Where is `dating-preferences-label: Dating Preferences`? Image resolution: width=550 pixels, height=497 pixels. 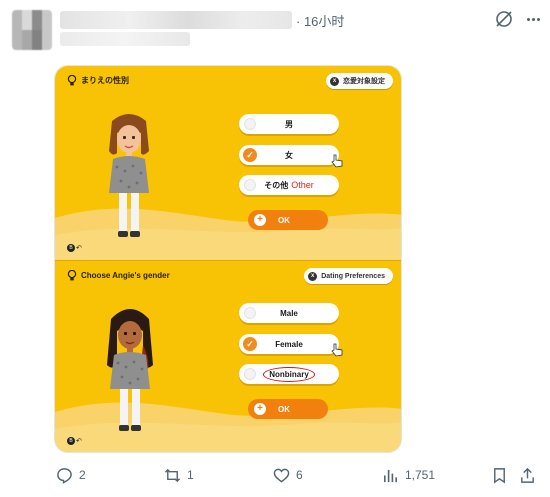 dating-preferences-label: Dating Preferences is located at coordinates (353, 276).